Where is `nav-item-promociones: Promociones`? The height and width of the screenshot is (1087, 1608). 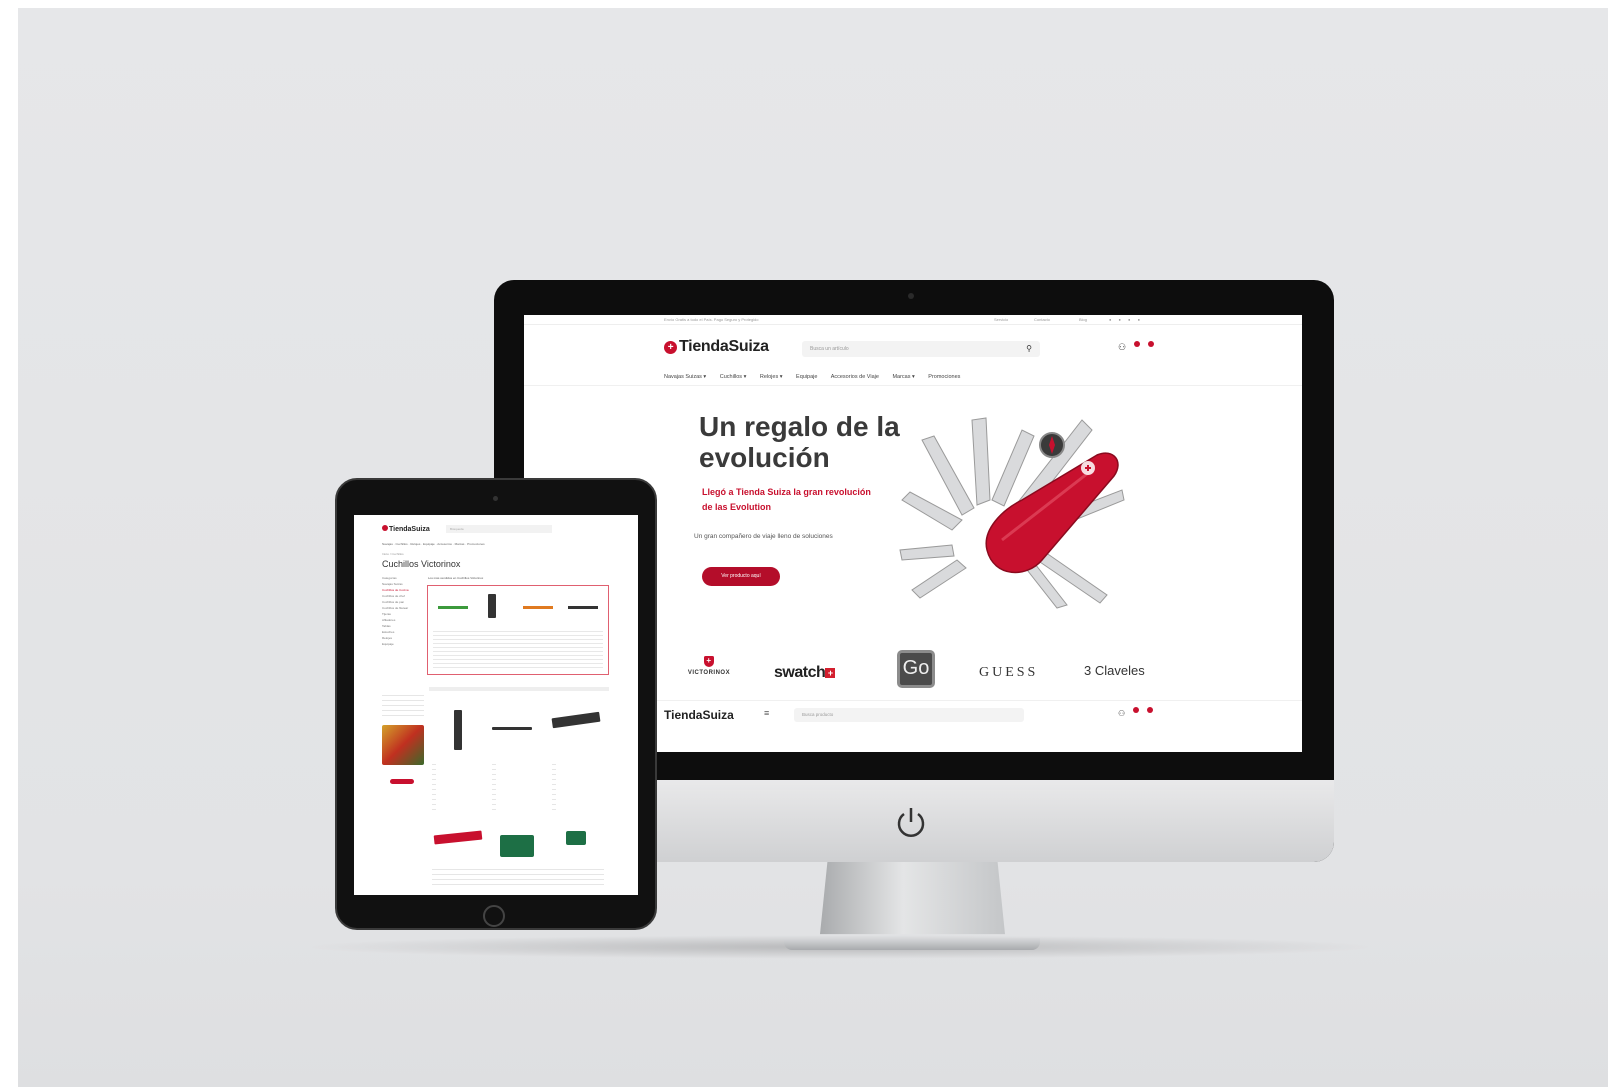
nav-item-promociones: Promociones is located at coordinates (944, 377).